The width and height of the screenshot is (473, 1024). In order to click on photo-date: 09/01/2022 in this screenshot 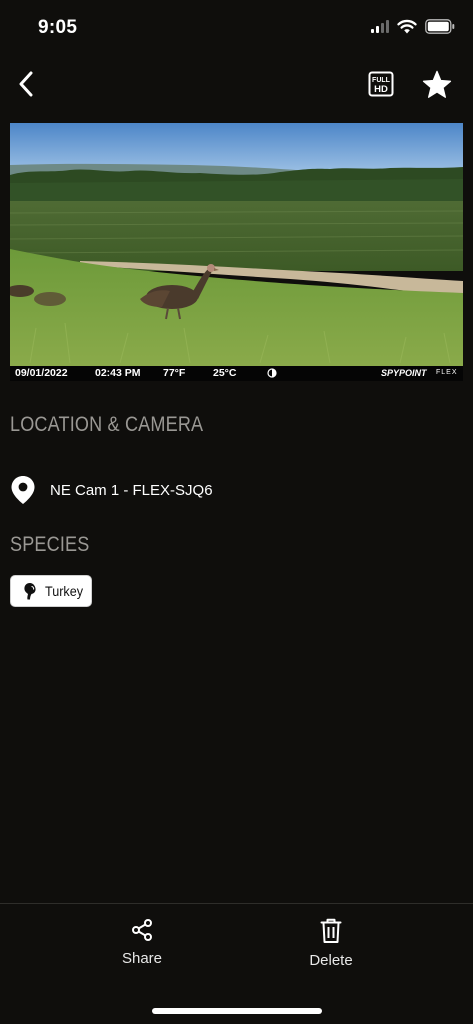, I will do `click(41, 373)`.